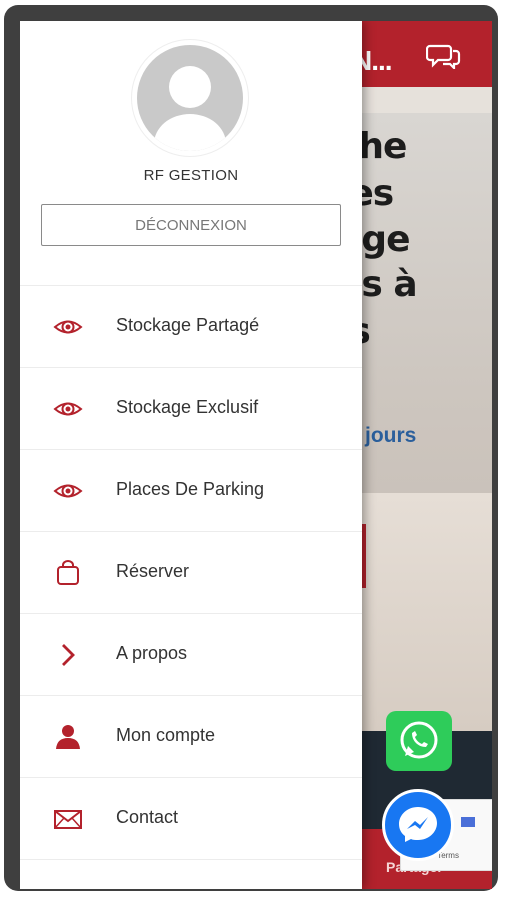 The height and width of the screenshot is (900, 507). Describe the element at coordinates (191, 819) in the screenshot. I see `menu-item-contact: Contact` at that location.